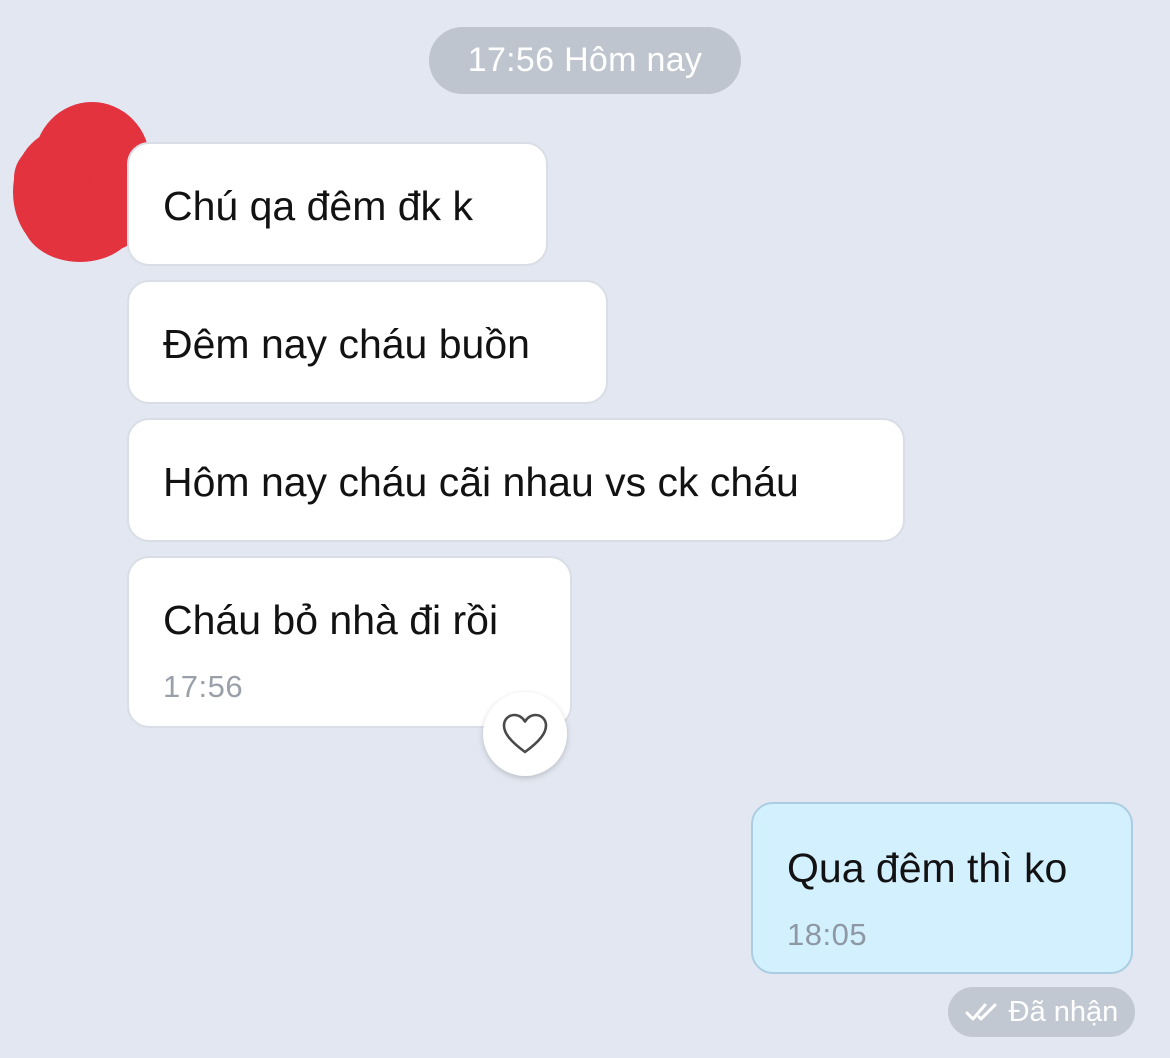  What do you see at coordinates (346, 344) in the screenshot?
I see `message-text: Đêm nay cháu buồn` at bounding box center [346, 344].